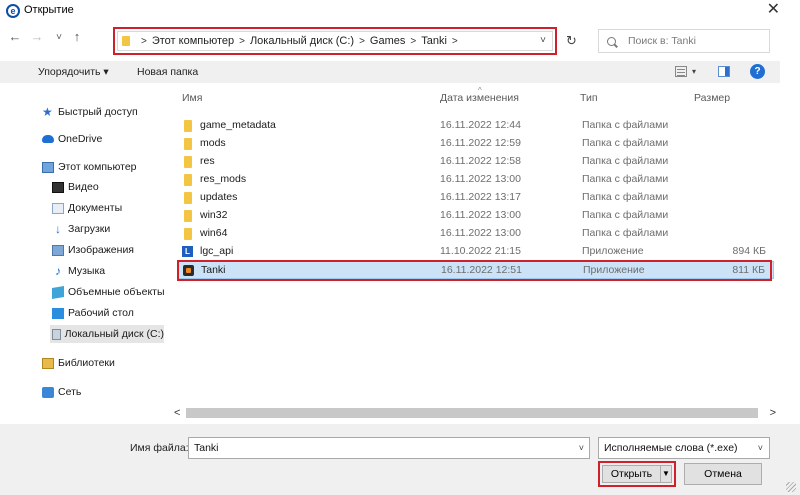  I want to click on resize-grip, so click(791, 487).